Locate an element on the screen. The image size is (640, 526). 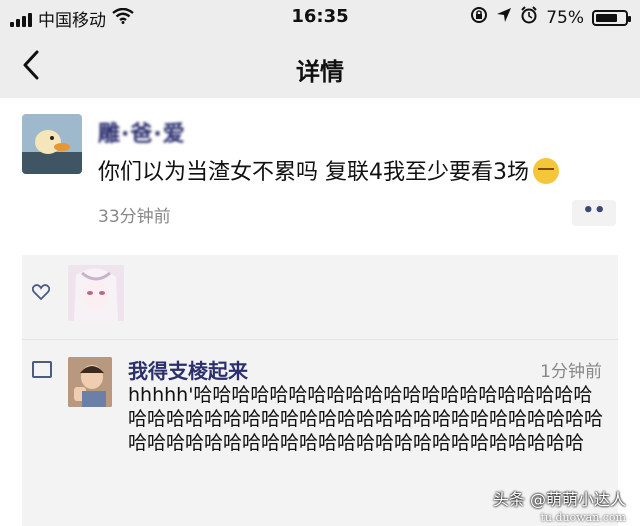
commenter-name: 我得支棱起来 is located at coordinates (188, 369).